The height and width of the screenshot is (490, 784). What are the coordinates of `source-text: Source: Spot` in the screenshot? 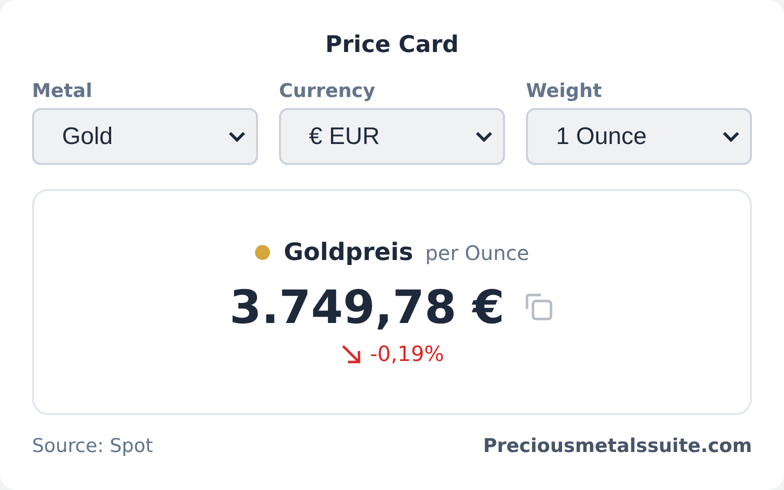 It's located at (92, 446).